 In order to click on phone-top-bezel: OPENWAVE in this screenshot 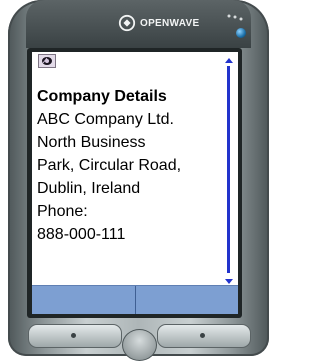, I will do `click(138, 24)`.